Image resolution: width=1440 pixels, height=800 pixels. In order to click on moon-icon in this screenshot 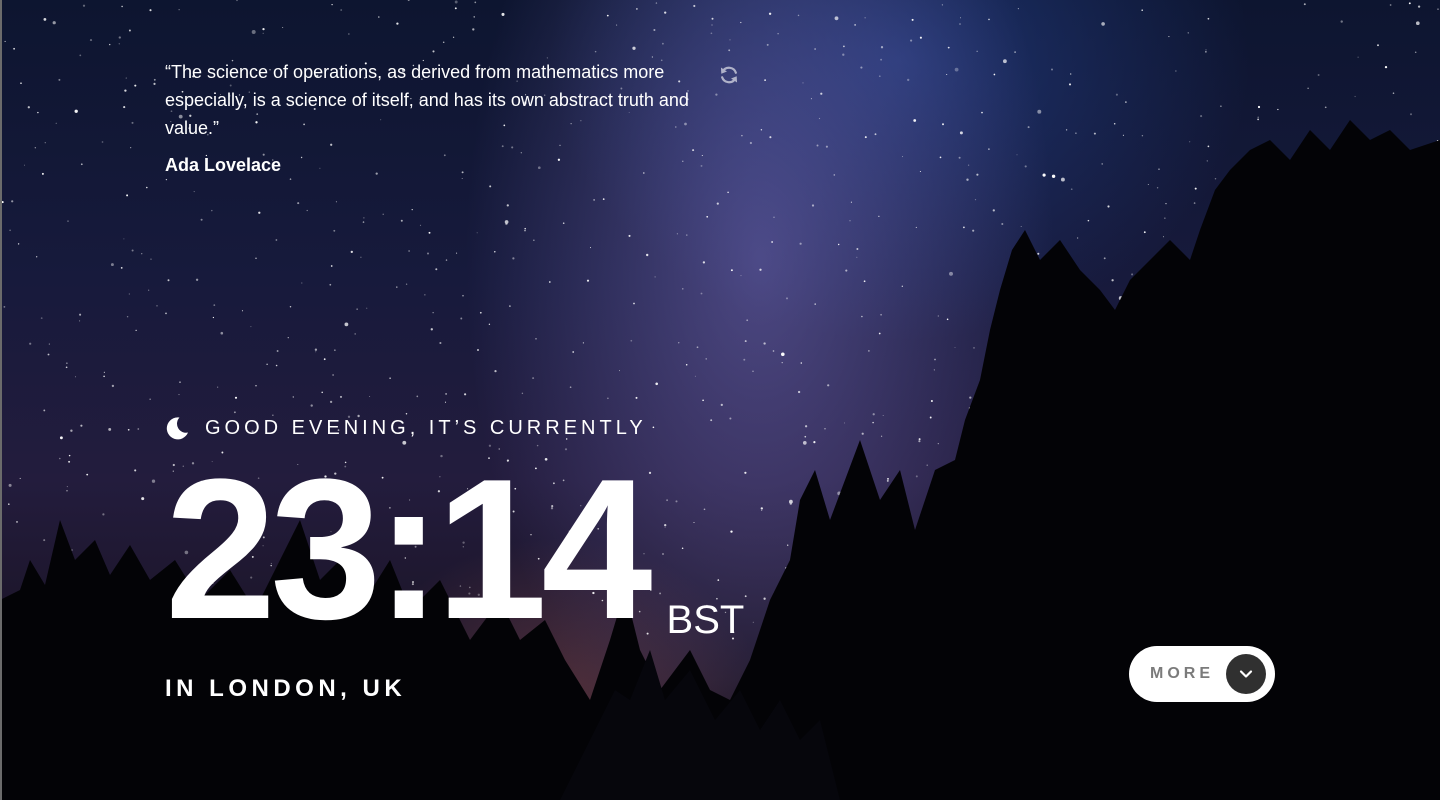, I will do `click(177, 428)`.